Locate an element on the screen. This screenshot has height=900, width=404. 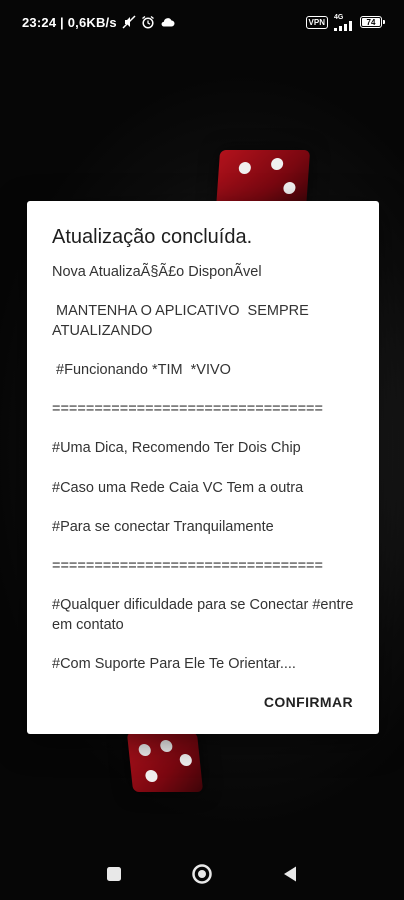
network-type: 4G is located at coordinates (339, 17).